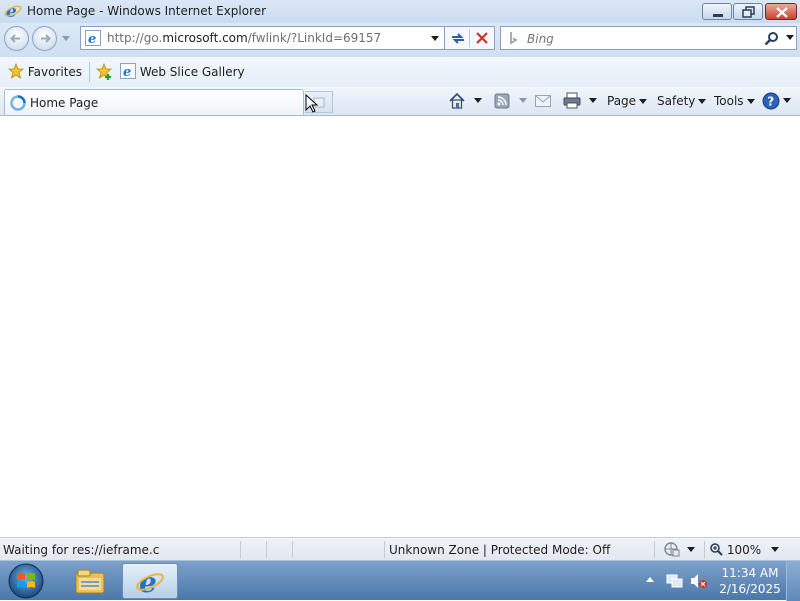 The height and width of the screenshot is (601, 800). I want to click on clock-date: 2/16/2025, so click(750, 589).